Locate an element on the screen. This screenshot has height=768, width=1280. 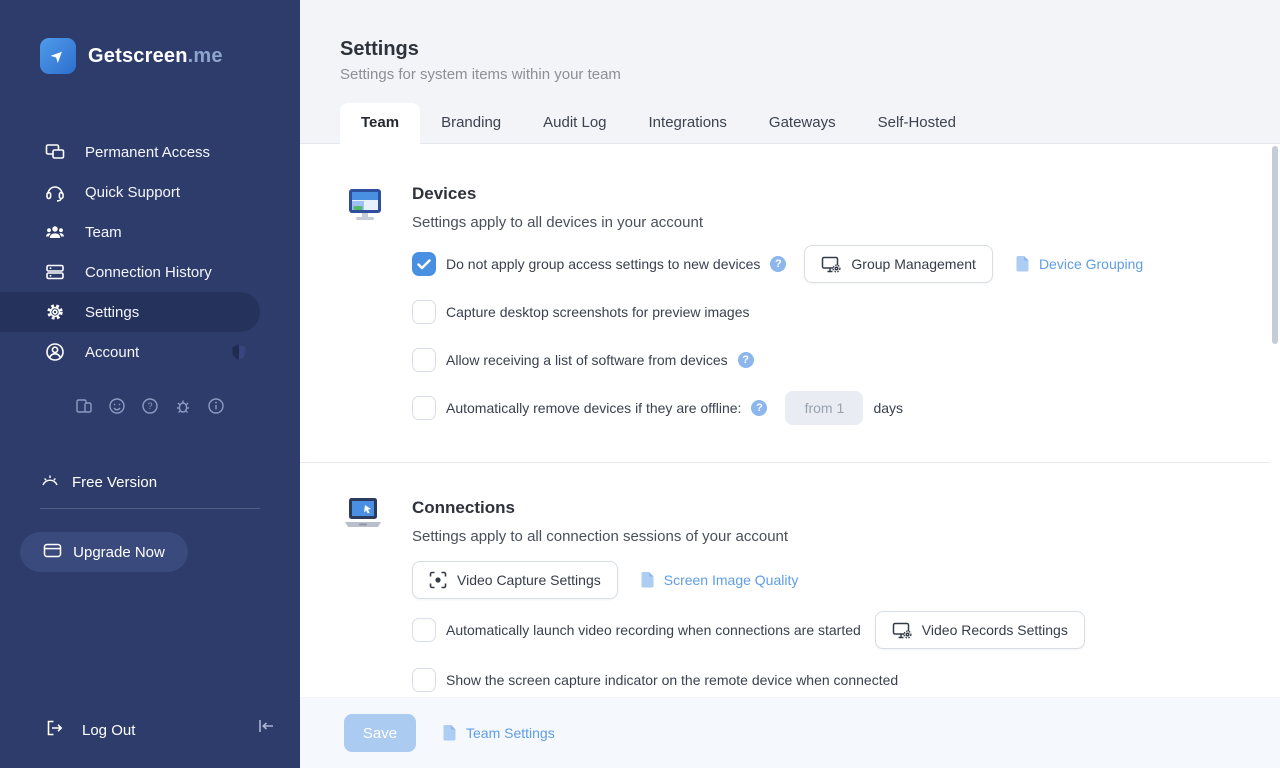
devices-section-title: Devices is located at coordinates (444, 193).